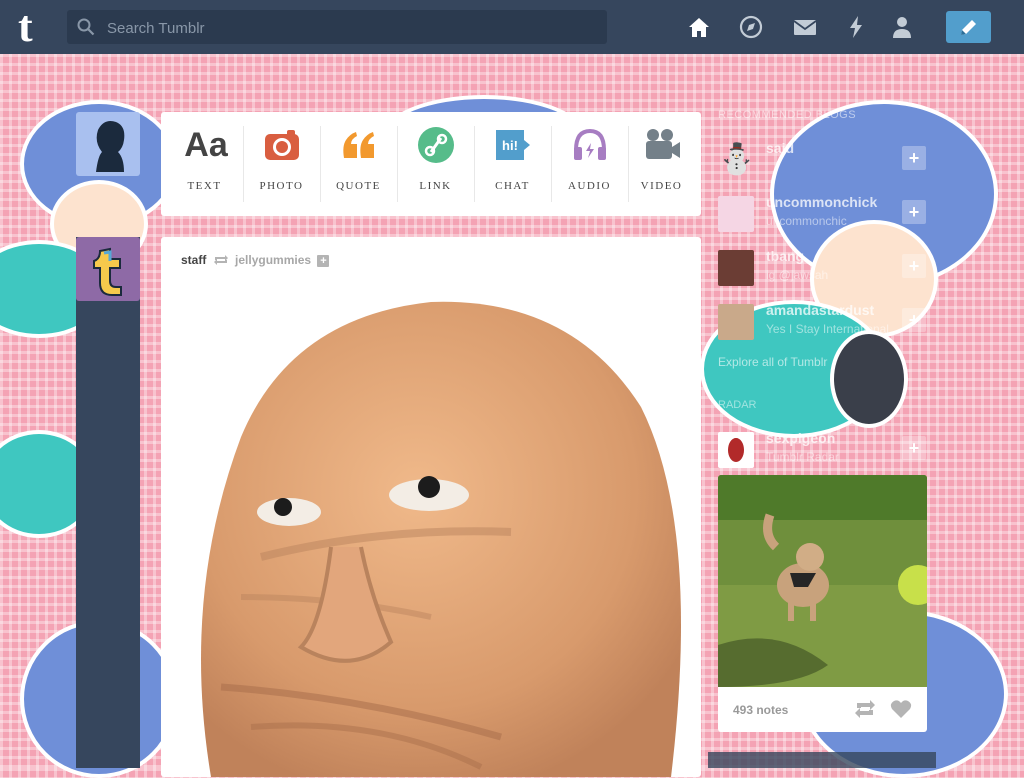 This screenshot has height=778, width=1024. What do you see at coordinates (323, 261) in the screenshot?
I see `follow-plus-icon: +` at bounding box center [323, 261].